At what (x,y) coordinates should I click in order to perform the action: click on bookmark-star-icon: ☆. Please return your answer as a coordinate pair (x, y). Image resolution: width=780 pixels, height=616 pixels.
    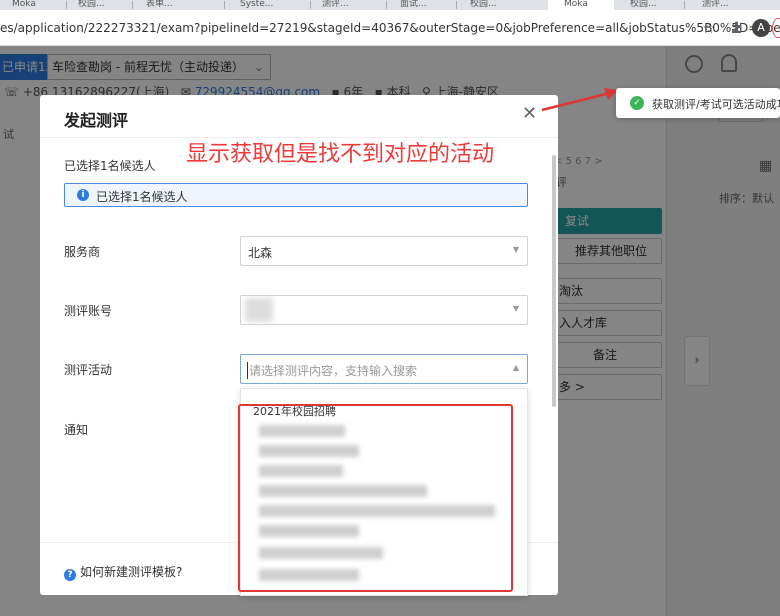
    Looking at the image, I should click on (708, 28).